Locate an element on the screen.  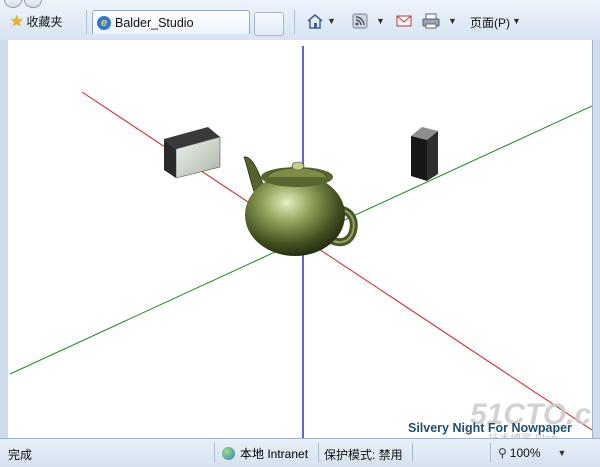
print-button: ▼ is located at coordinates (439, 21).